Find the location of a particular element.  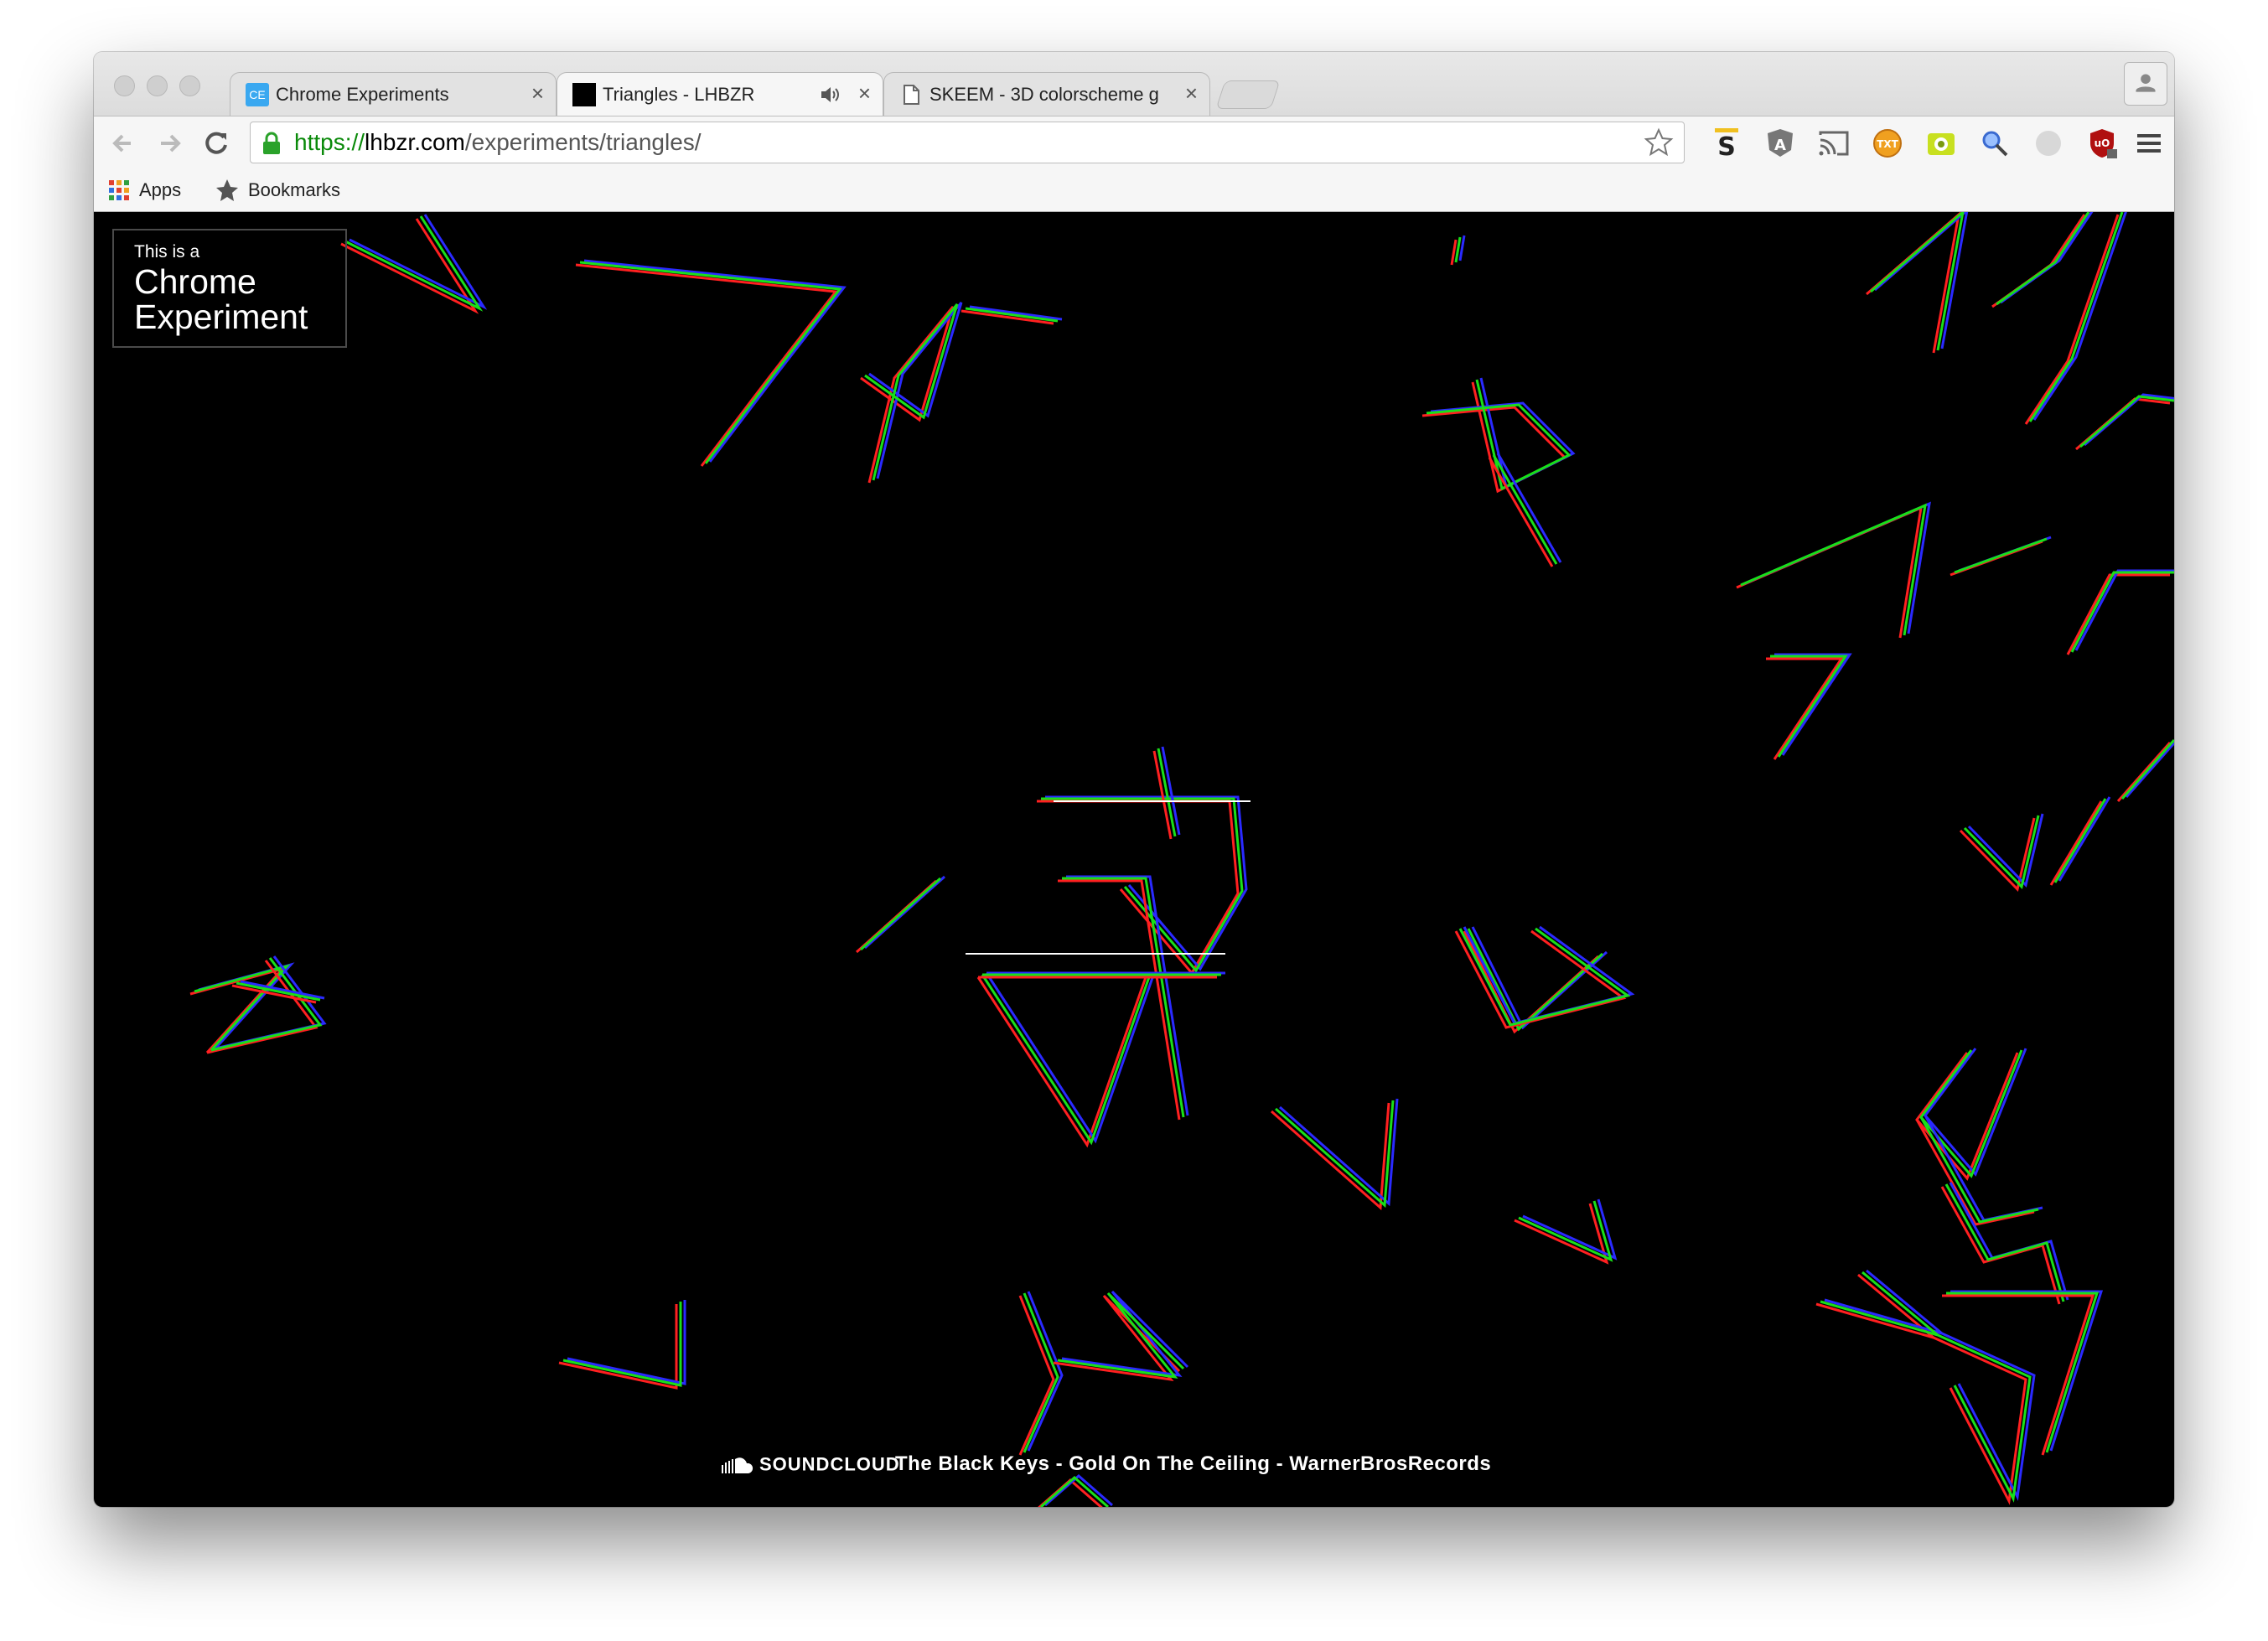

badge-title: Chrome Experiment is located at coordinates (221, 299).